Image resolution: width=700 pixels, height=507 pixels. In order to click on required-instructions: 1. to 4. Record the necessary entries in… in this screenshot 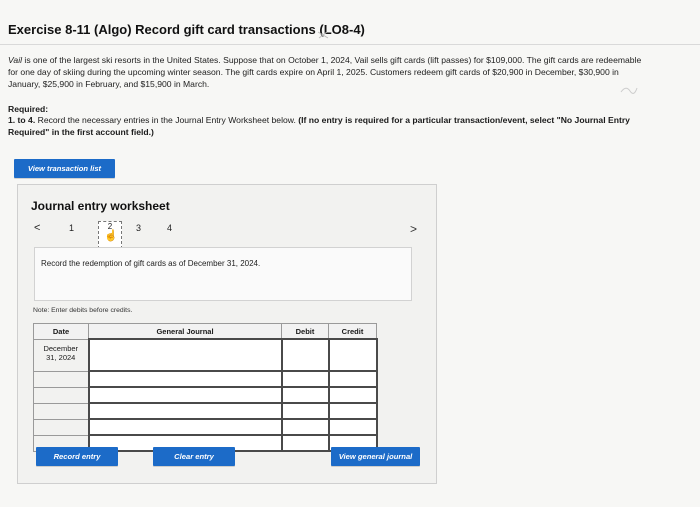, I will do `click(328, 126)`.